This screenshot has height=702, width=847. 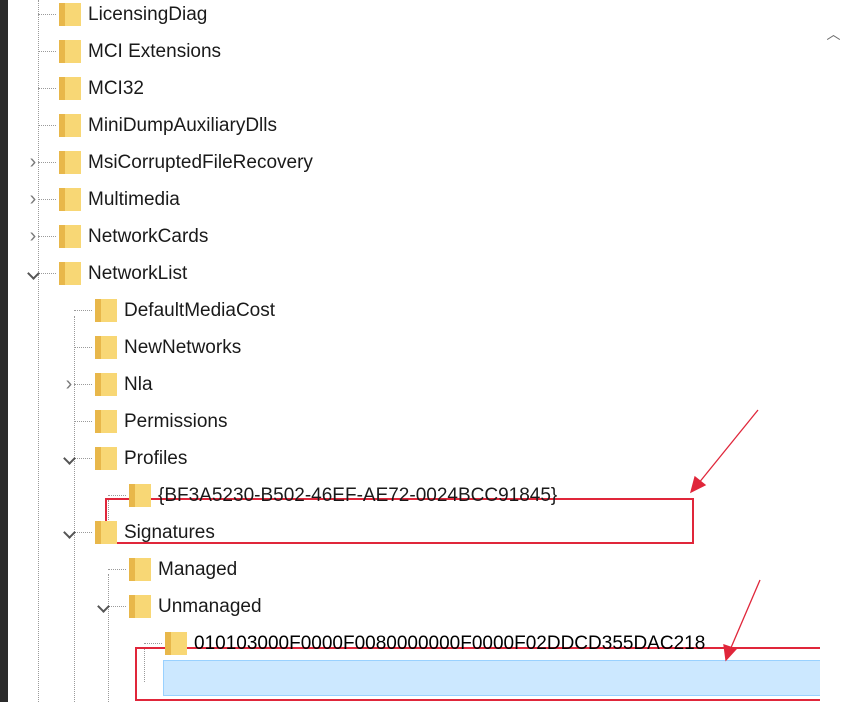 What do you see at coordinates (138, 384) in the screenshot?
I see `tree-item-label: Nla` at bounding box center [138, 384].